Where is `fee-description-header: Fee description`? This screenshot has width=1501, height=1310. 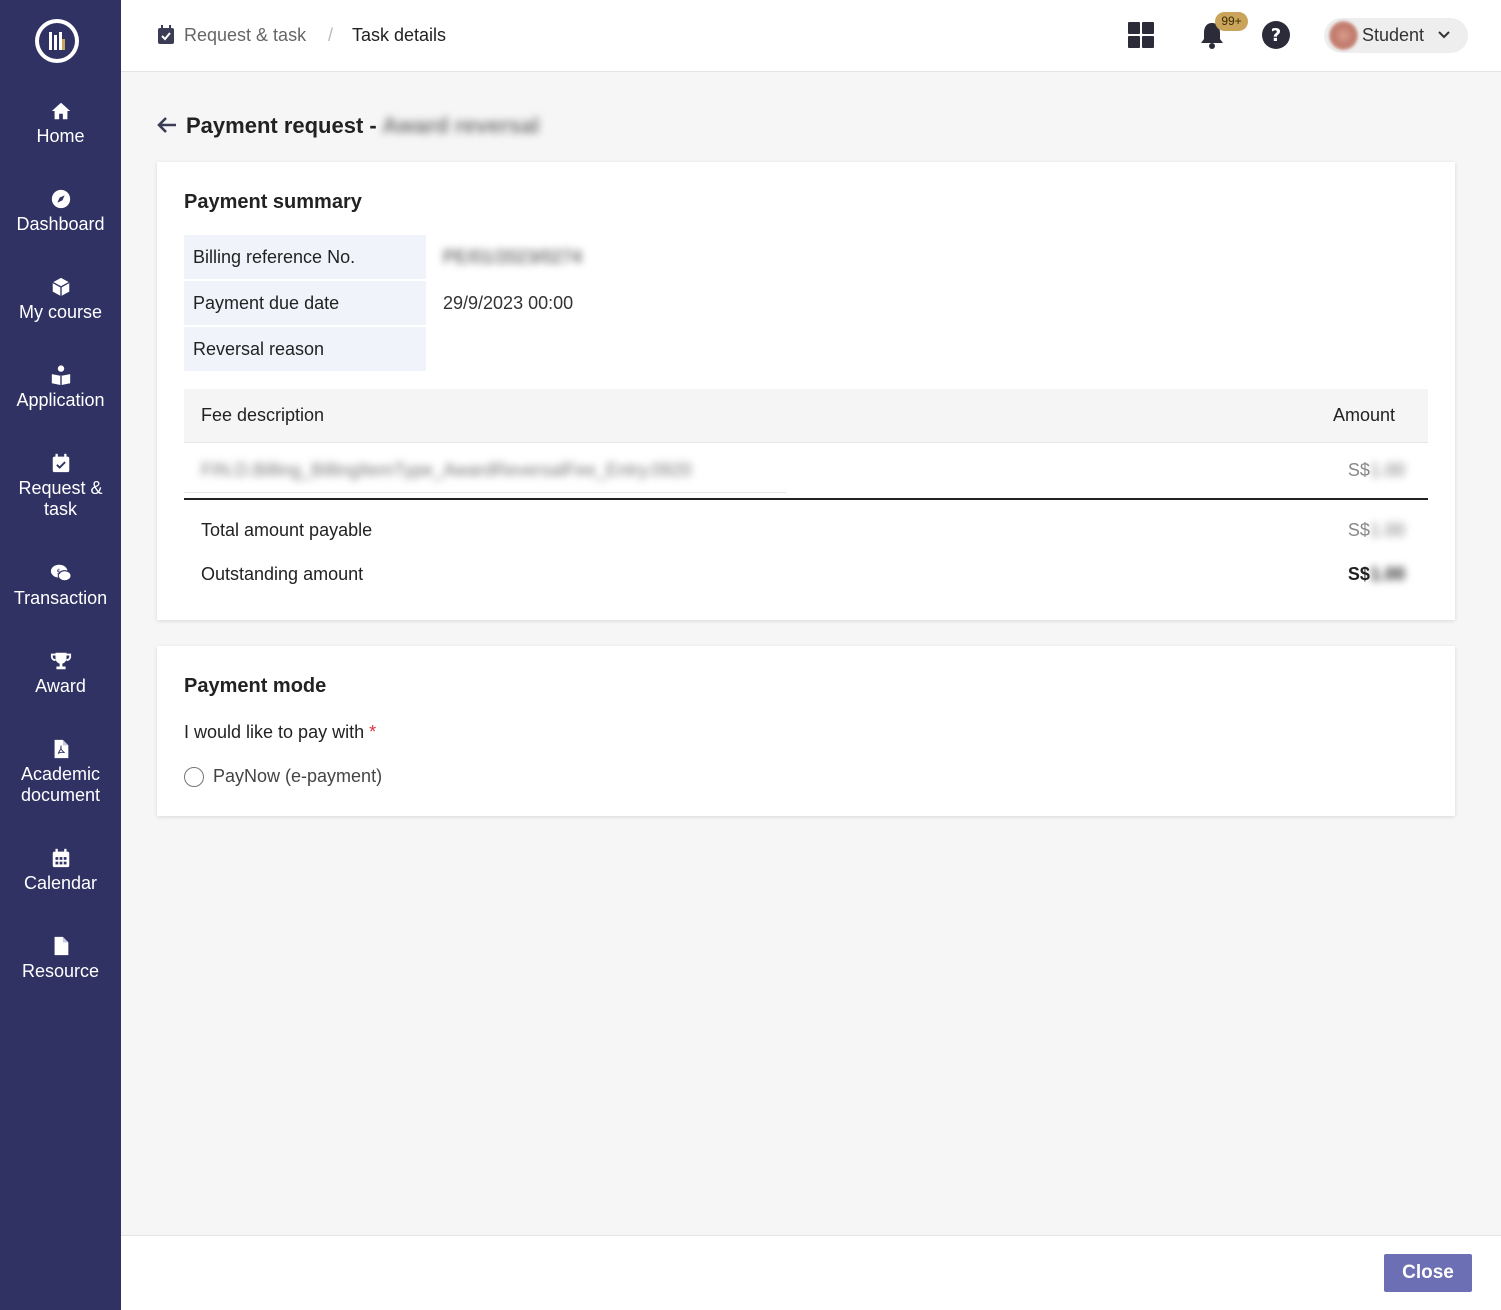 fee-description-header: Fee description is located at coordinates (263, 415).